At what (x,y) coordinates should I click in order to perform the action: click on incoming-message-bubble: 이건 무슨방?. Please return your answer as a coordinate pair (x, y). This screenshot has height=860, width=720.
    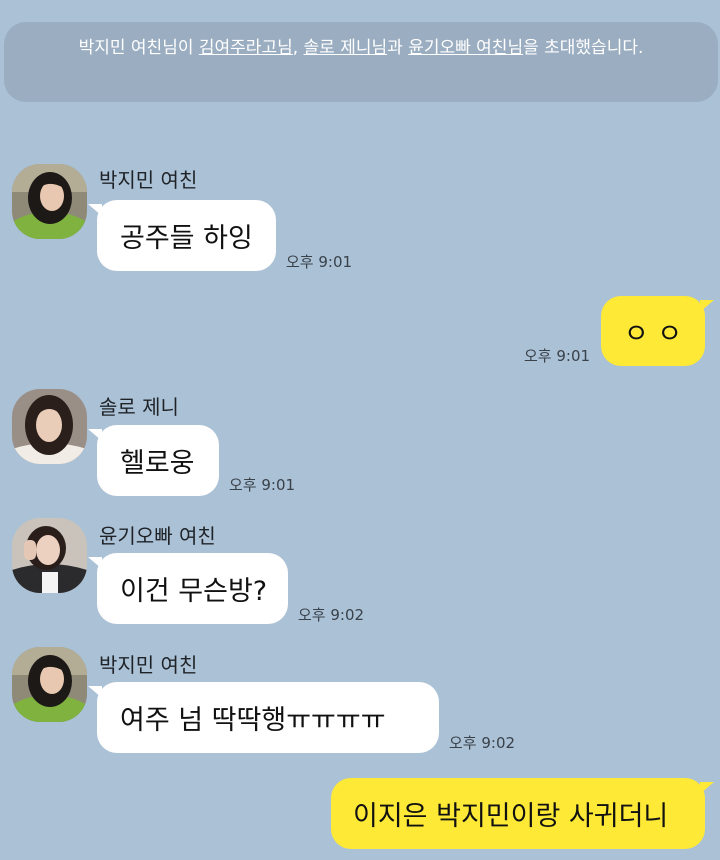
    Looking at the image, I should click on (188, 588).